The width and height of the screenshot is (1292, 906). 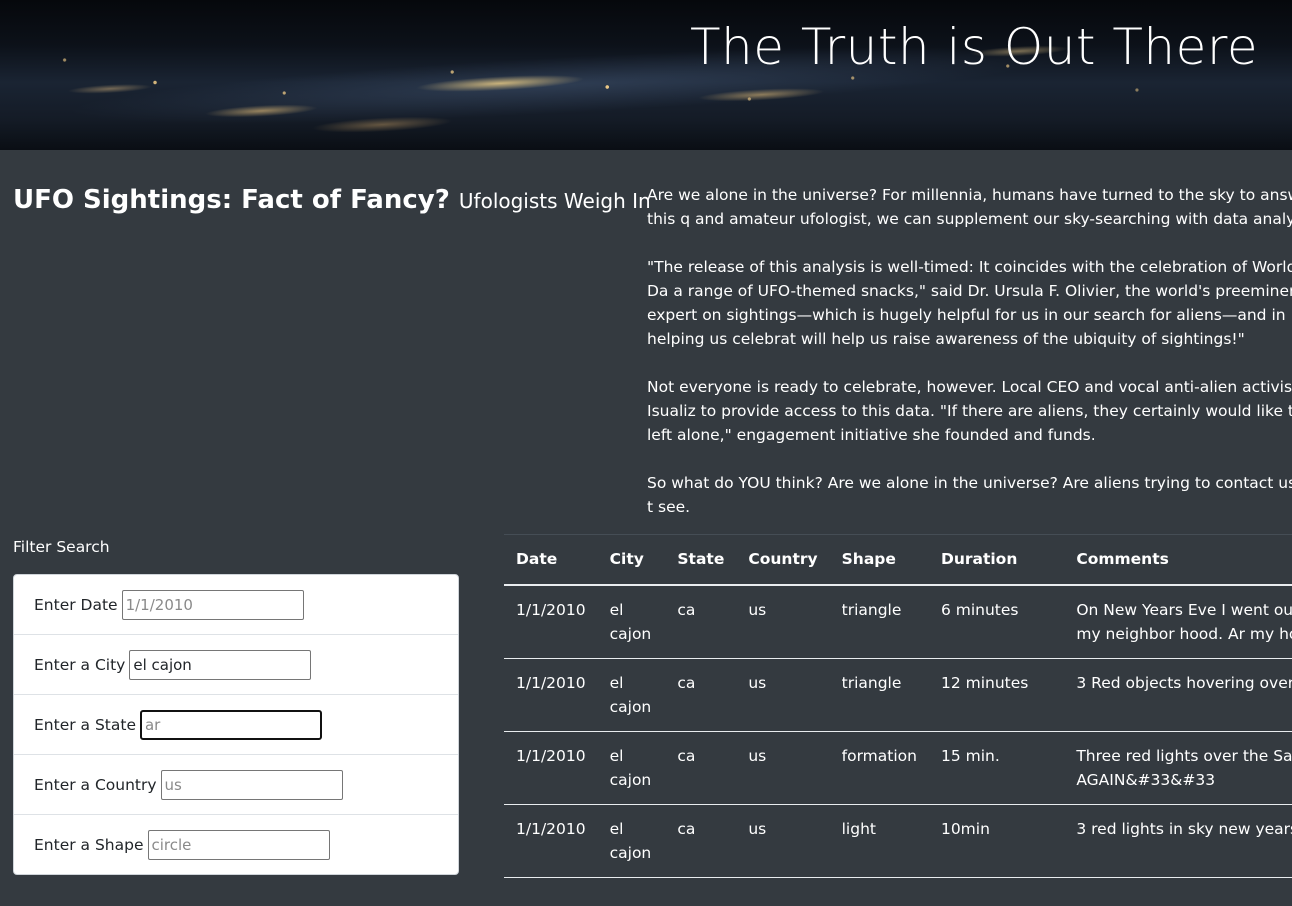 I want to click on filter-state-row: Enter a State, so click(x=236, y=725).